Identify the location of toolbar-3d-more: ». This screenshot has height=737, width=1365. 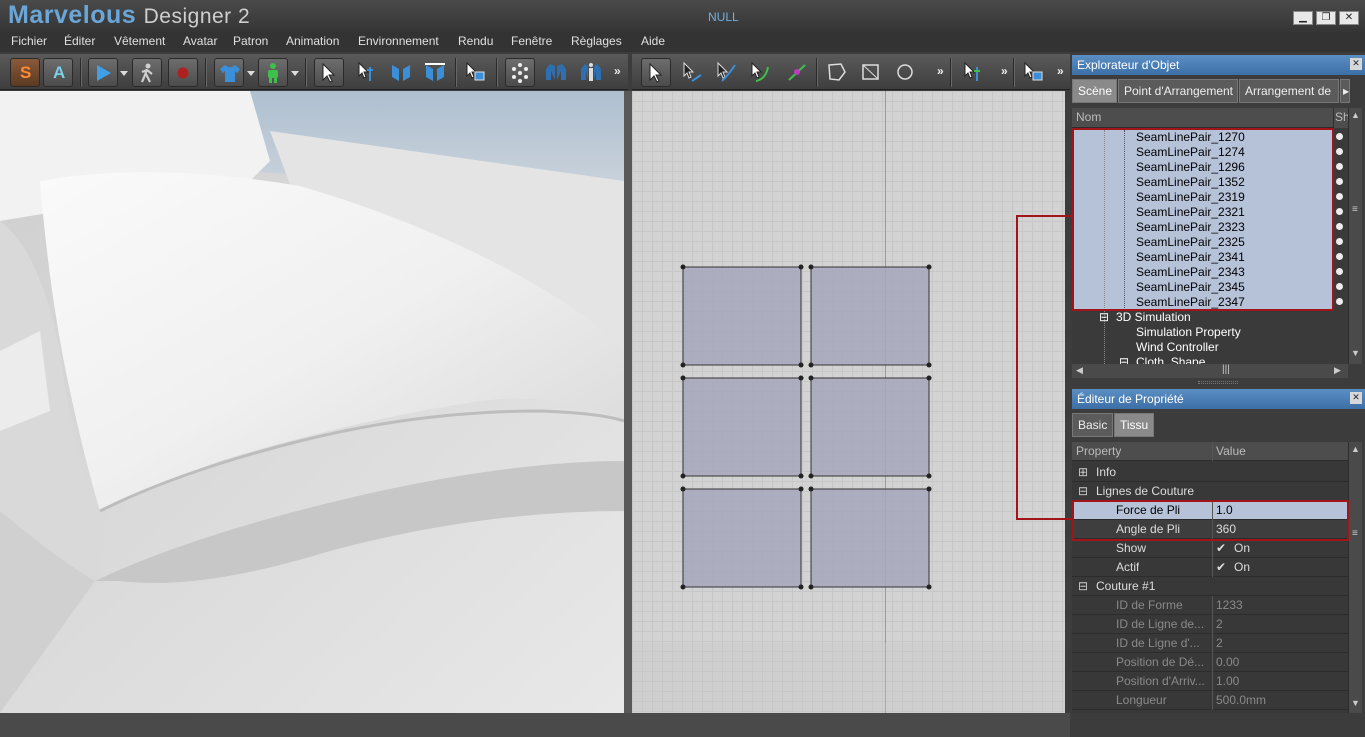
(617, 71).